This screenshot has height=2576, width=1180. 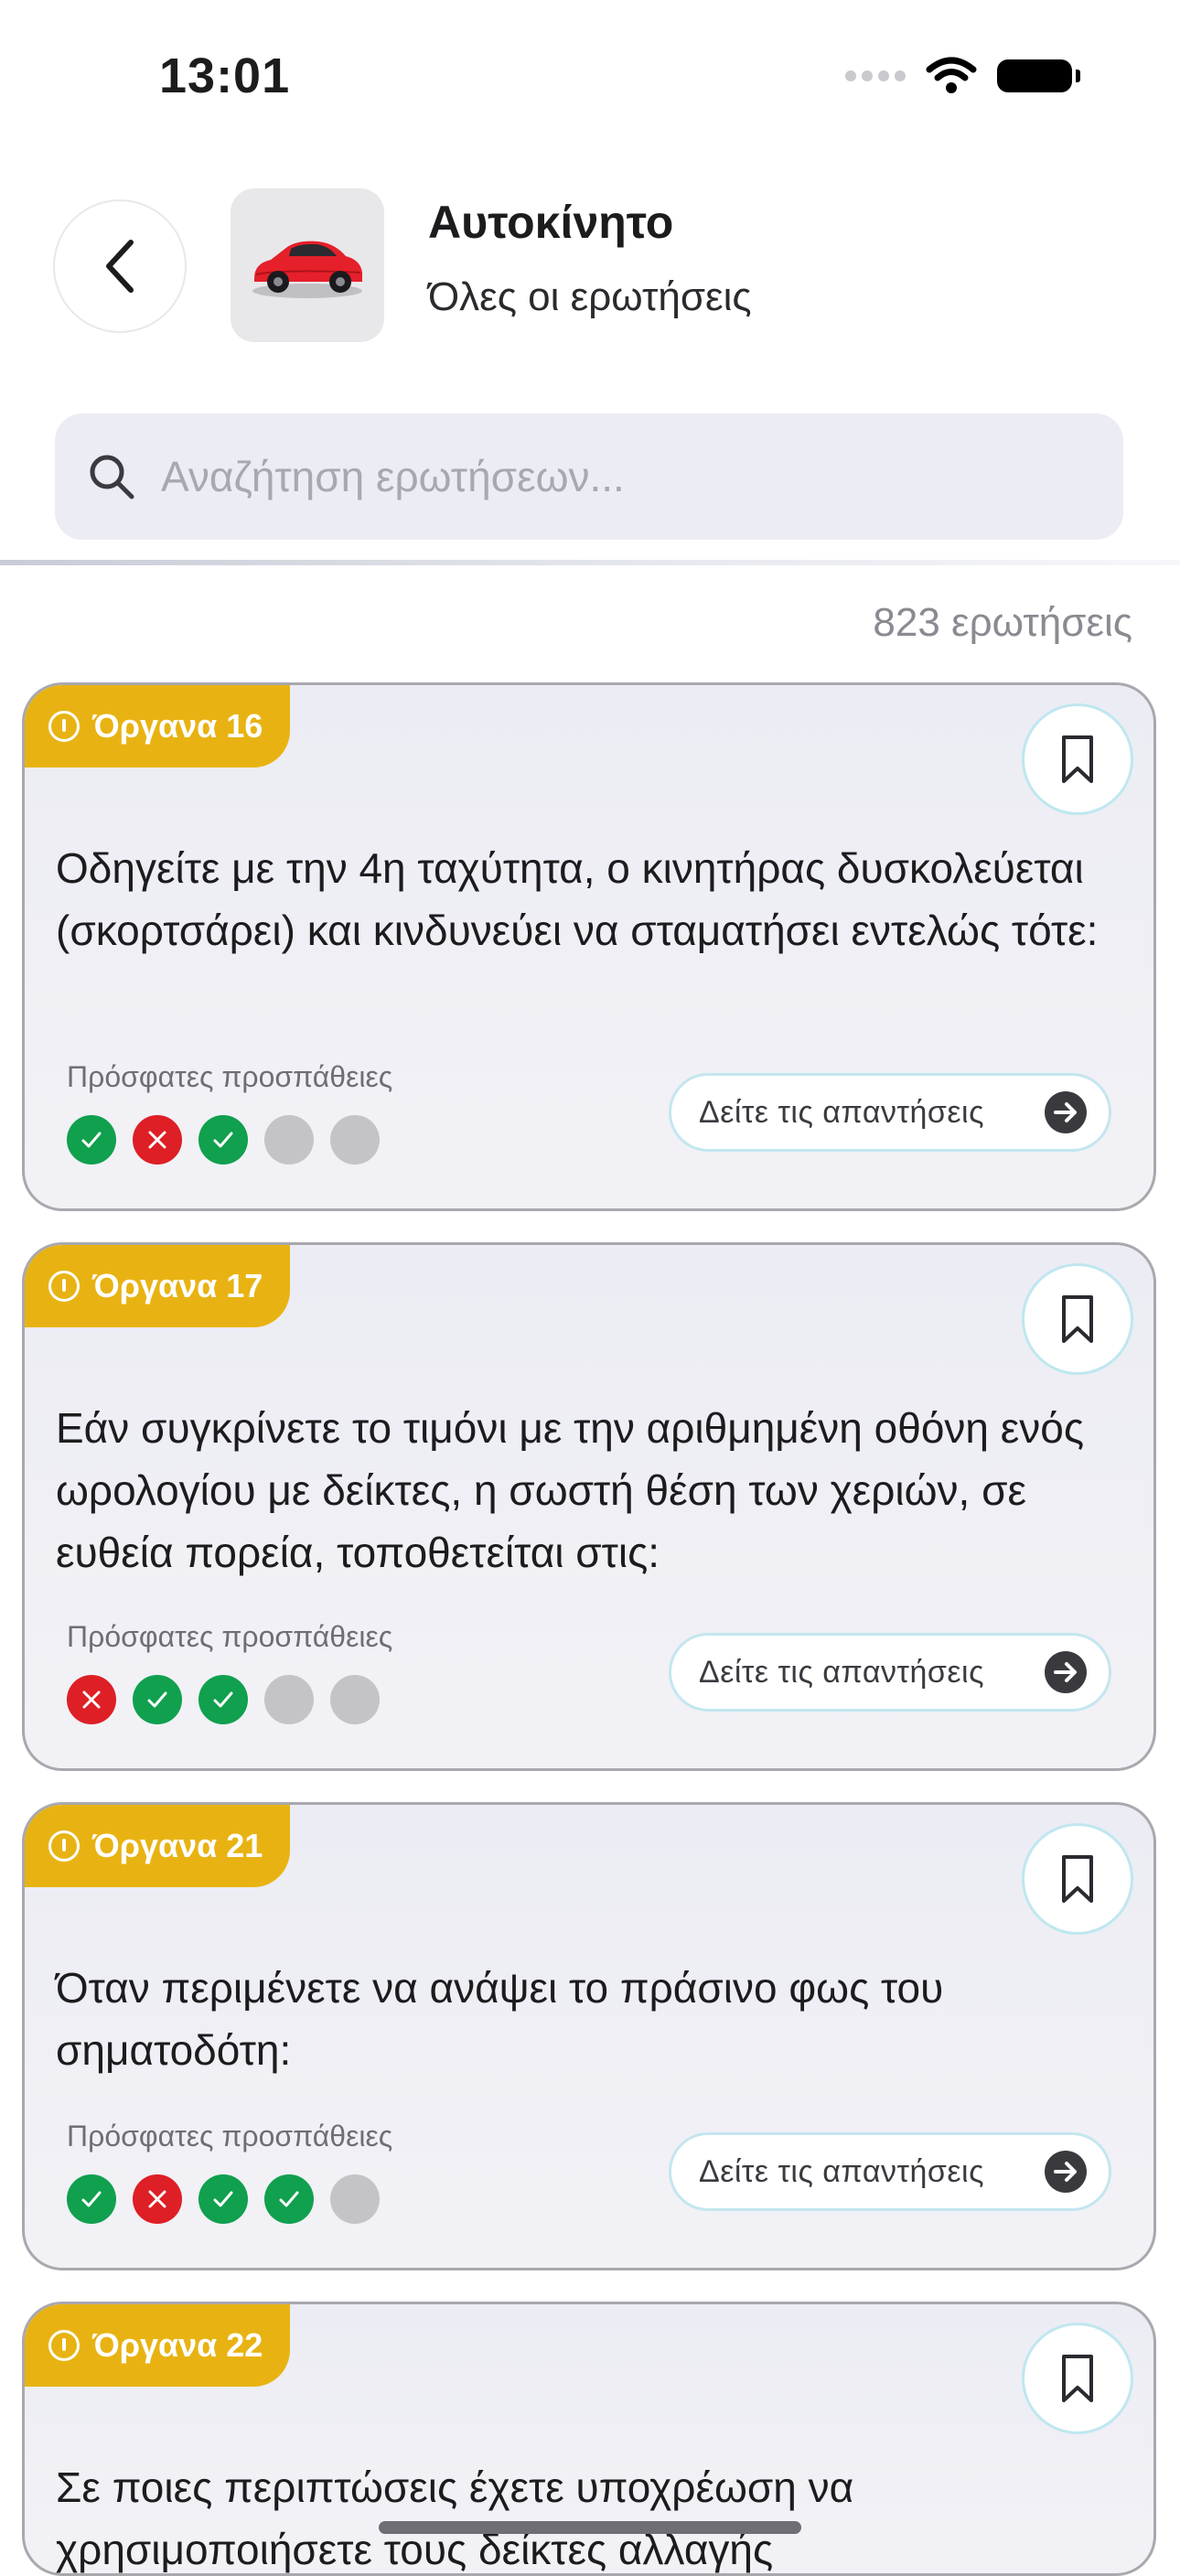 I want to click on home-indicator, so click(x=590, y=2528).